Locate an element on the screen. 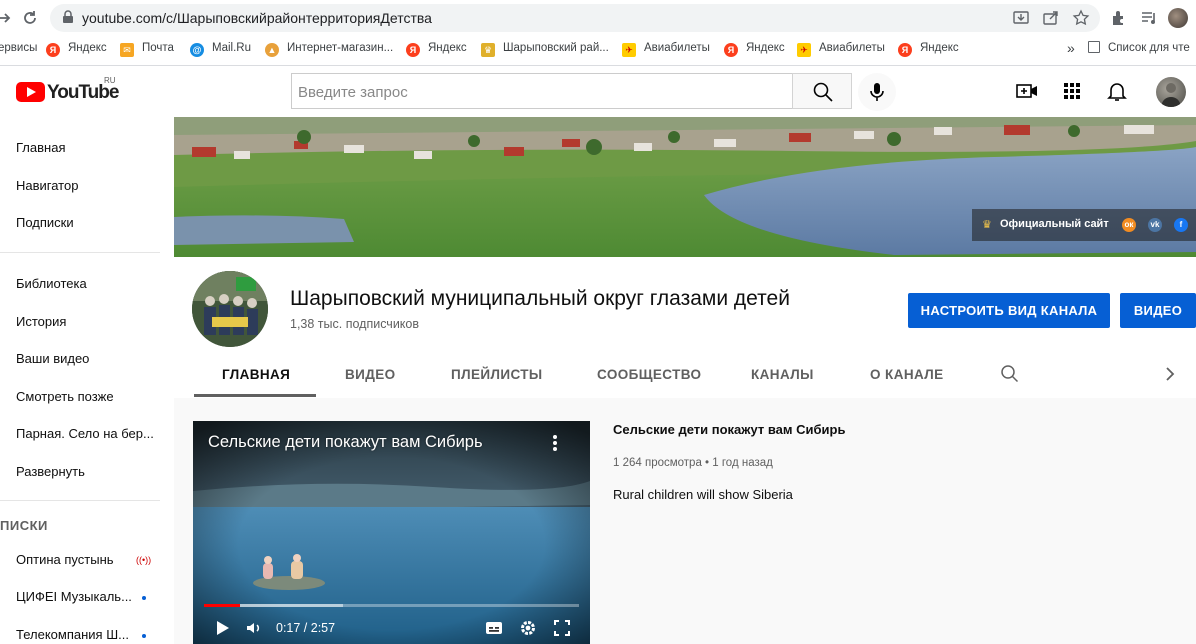 This screenshot has width=1196, height=644. voice-search-button is located at coordinates (877, 92).